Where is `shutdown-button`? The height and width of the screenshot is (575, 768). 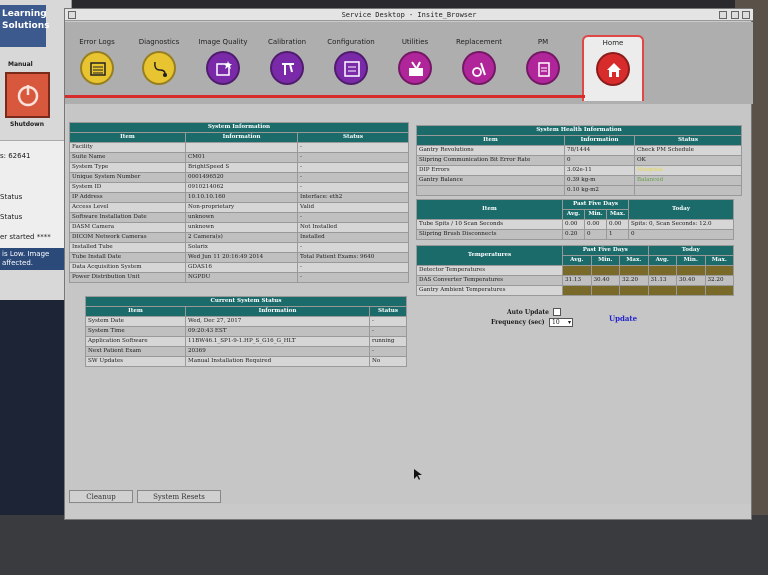 shutdown-button is located at coordinates (27, 95).